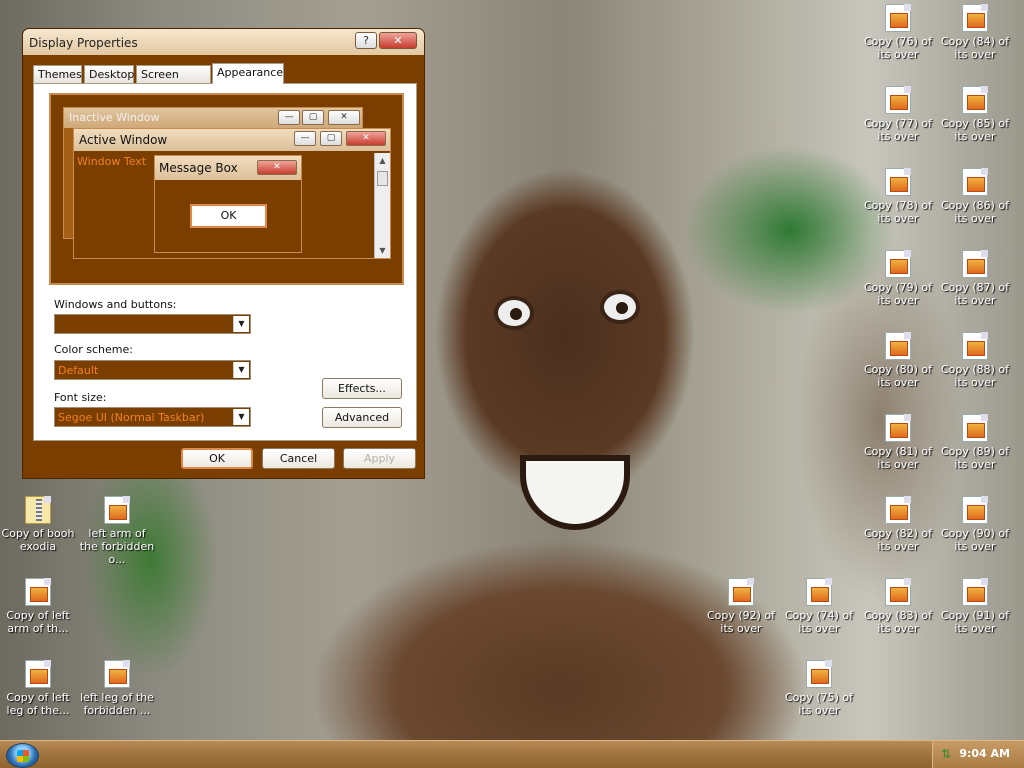 The width and height of the screenshot is (1024, 768). What do you see at coordinates (131, 417) in the screenshot?
I see `font-size-value: Segoe UI (Normal Taskbar)` at bounding box center [131, 417].